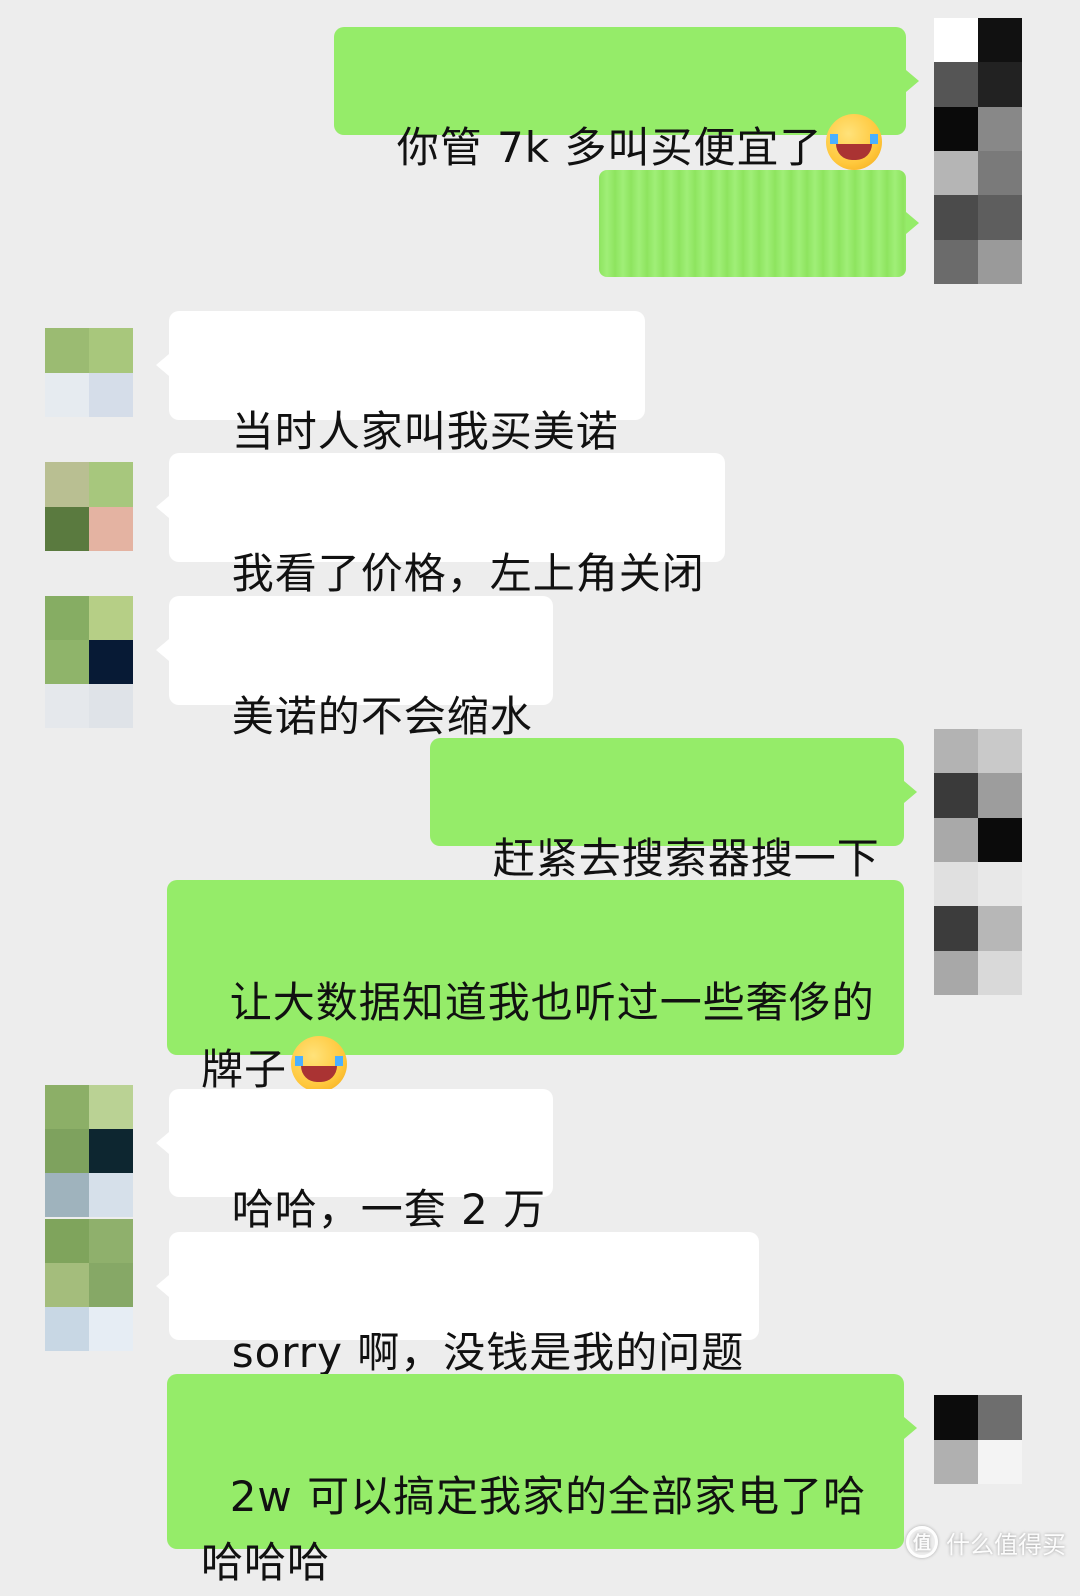  I want to click on message-bubble-outgoing: 2w 可以搞定我家的全部家电了哈 哈哈哈, so click(535, 1480).